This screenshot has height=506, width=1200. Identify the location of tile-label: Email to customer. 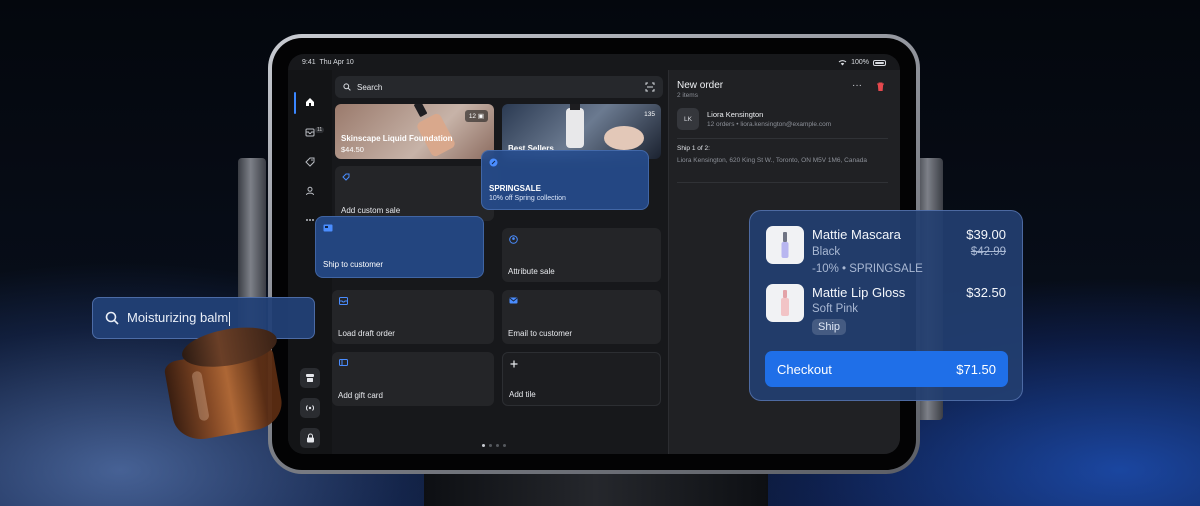
(540, 333).